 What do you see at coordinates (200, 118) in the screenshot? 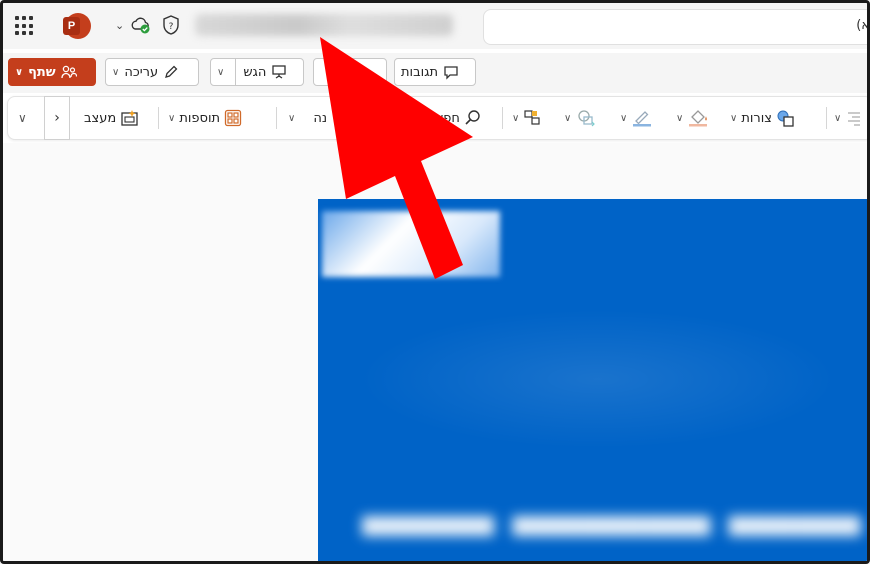
I see `addins-label: תוספות` at bounding box center [200, 118].